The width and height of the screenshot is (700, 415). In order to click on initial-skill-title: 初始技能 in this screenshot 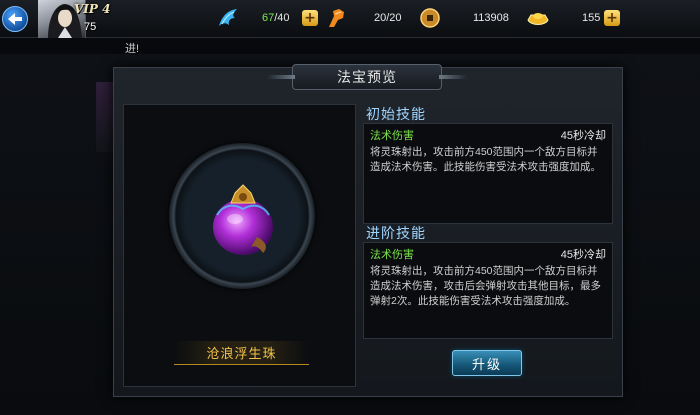, I will do `click(396, 114)`.